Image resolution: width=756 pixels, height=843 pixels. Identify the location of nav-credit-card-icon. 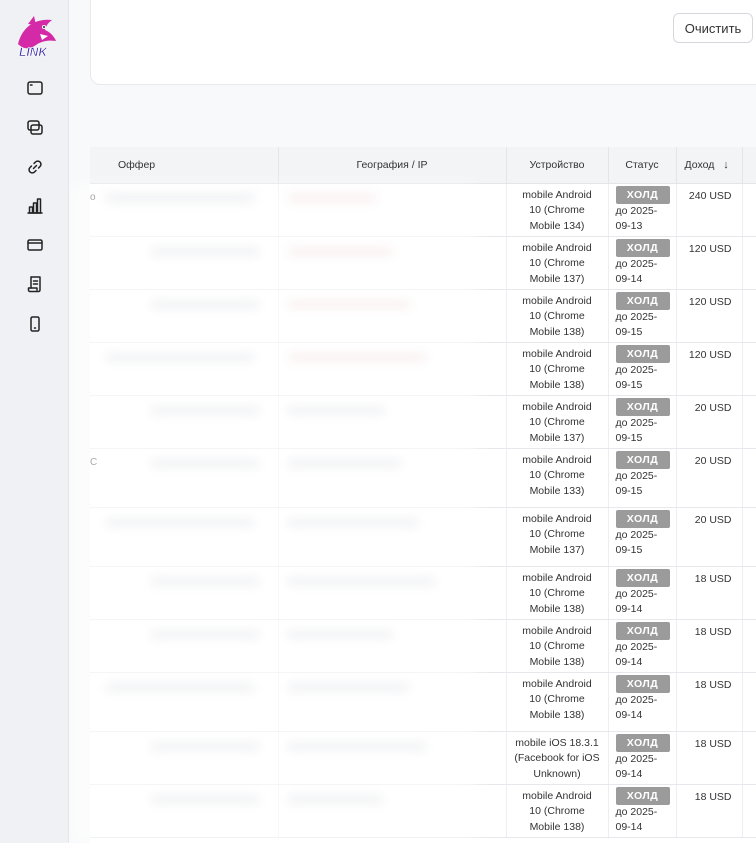
(35, 245).